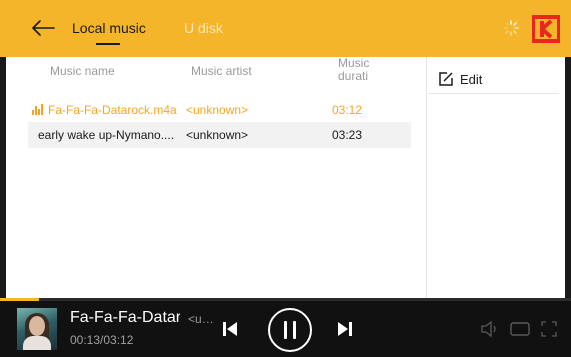 The height and width of the screenshot is (357, 571). Describe the element at coordinates (446, 79) in the screenshot. I see `edit-icon` at that location.